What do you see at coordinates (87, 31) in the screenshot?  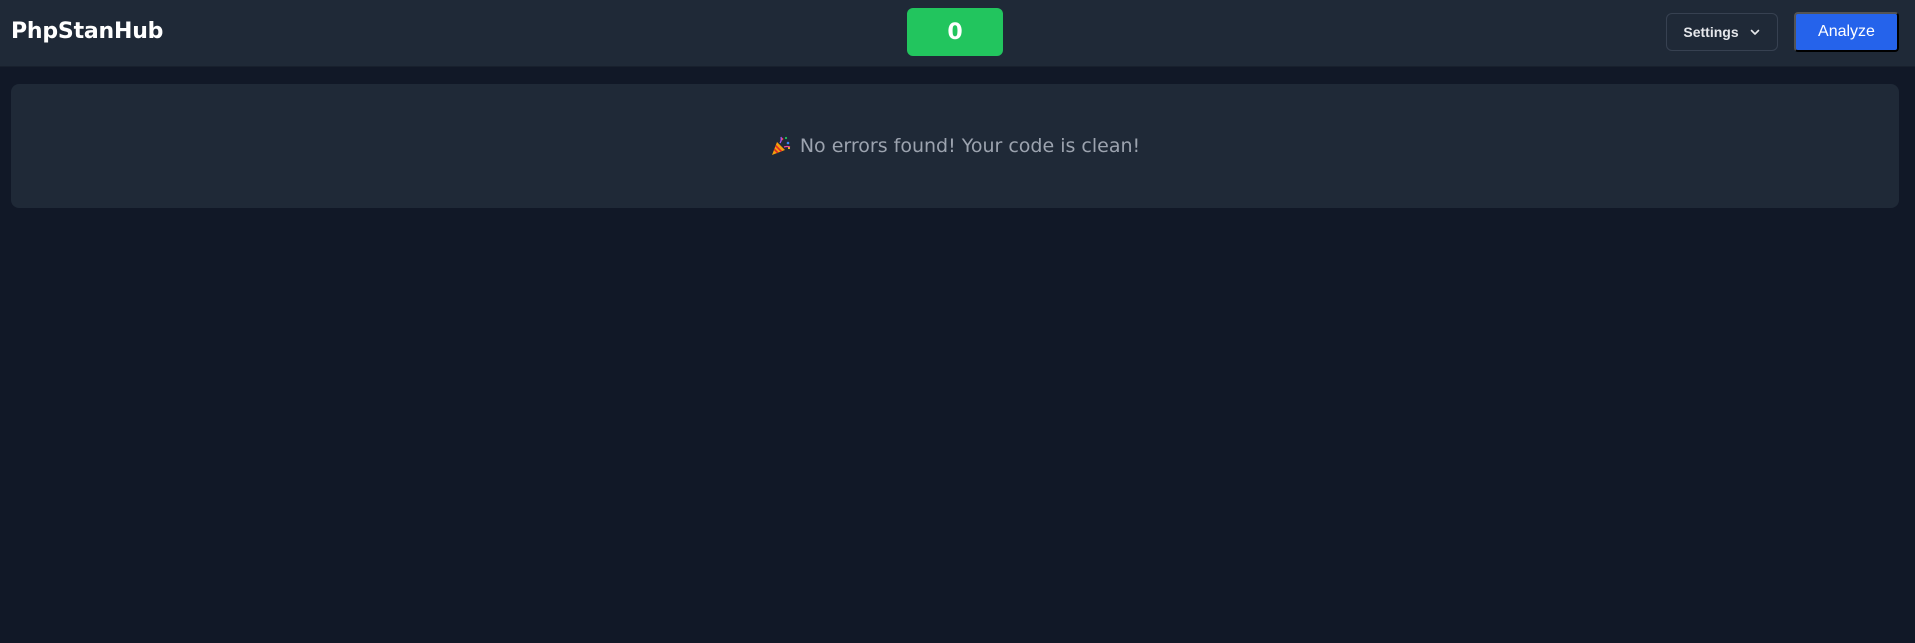 I see `app-title: PhpStanHub` at bounding box center [87, 31].